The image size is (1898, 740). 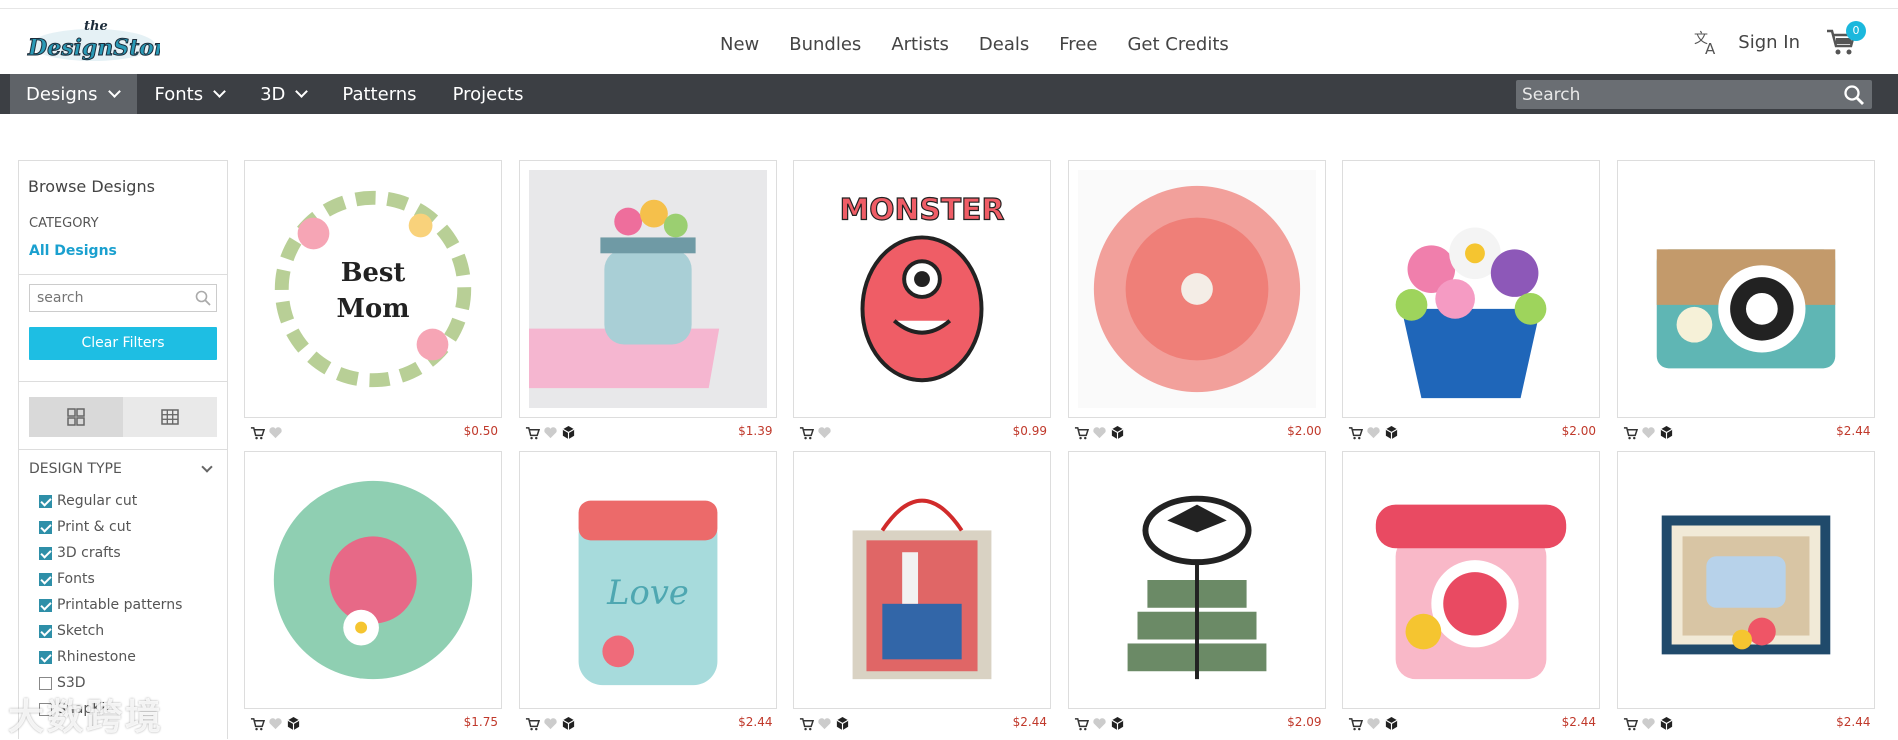 What do you see at coordinates (283, 94) in the screenshot?
I see `category-3d: 3D` at bounding box center [283, 94].